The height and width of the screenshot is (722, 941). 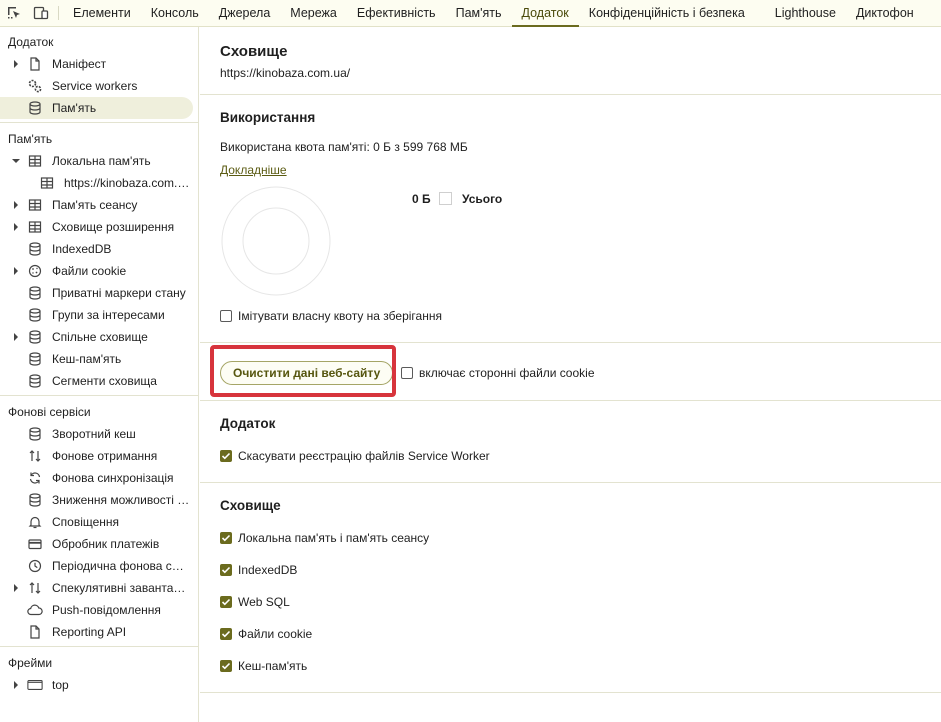 I want to click on table-icon, so click(x=47, y=183).